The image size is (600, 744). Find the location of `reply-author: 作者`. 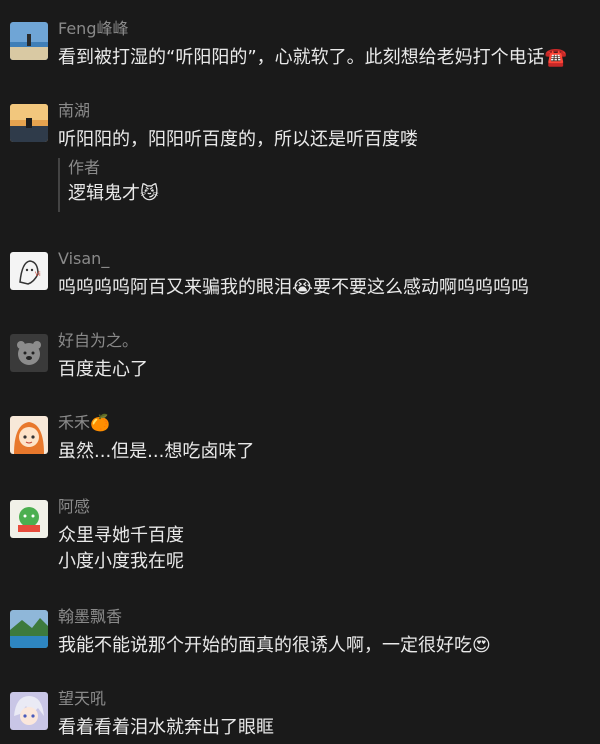

reply-author: 作者 is located at coordinates (84, 168).